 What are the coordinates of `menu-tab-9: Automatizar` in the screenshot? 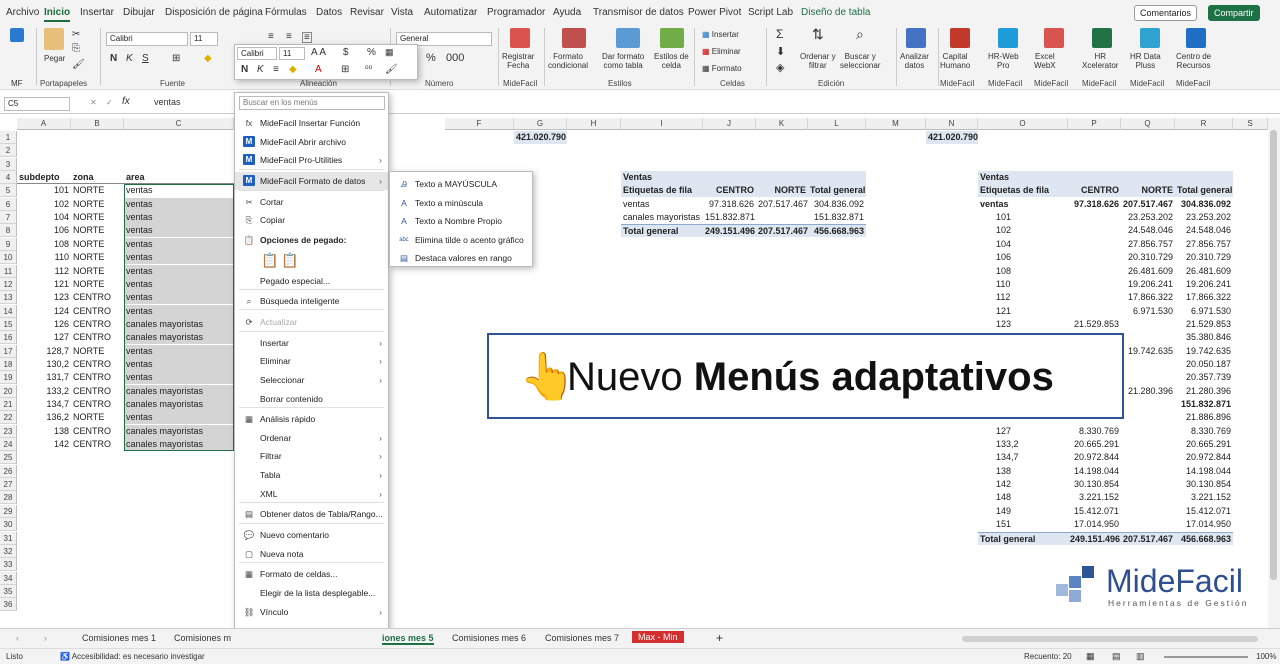 It's located at (450, 12).